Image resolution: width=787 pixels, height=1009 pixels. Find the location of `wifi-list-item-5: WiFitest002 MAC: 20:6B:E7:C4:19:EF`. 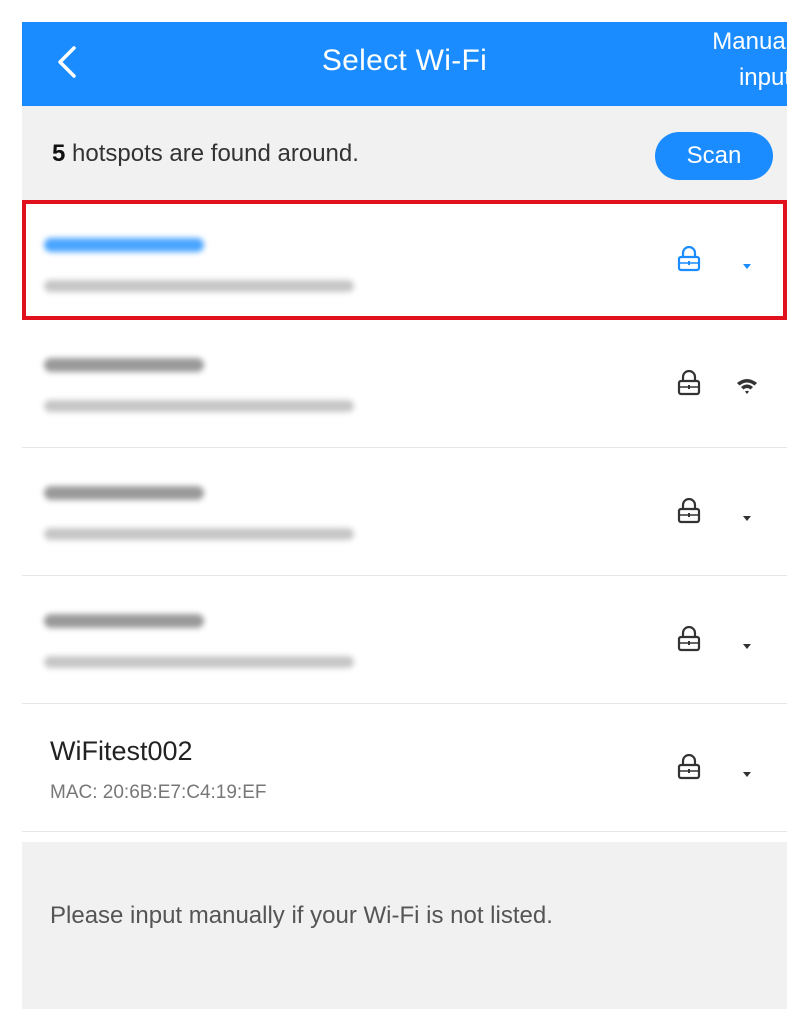

wifi-list-item-5: WiFitest002 MAC: 20:6B:E7:C4:19:EF is located at coordinates (404, 768).